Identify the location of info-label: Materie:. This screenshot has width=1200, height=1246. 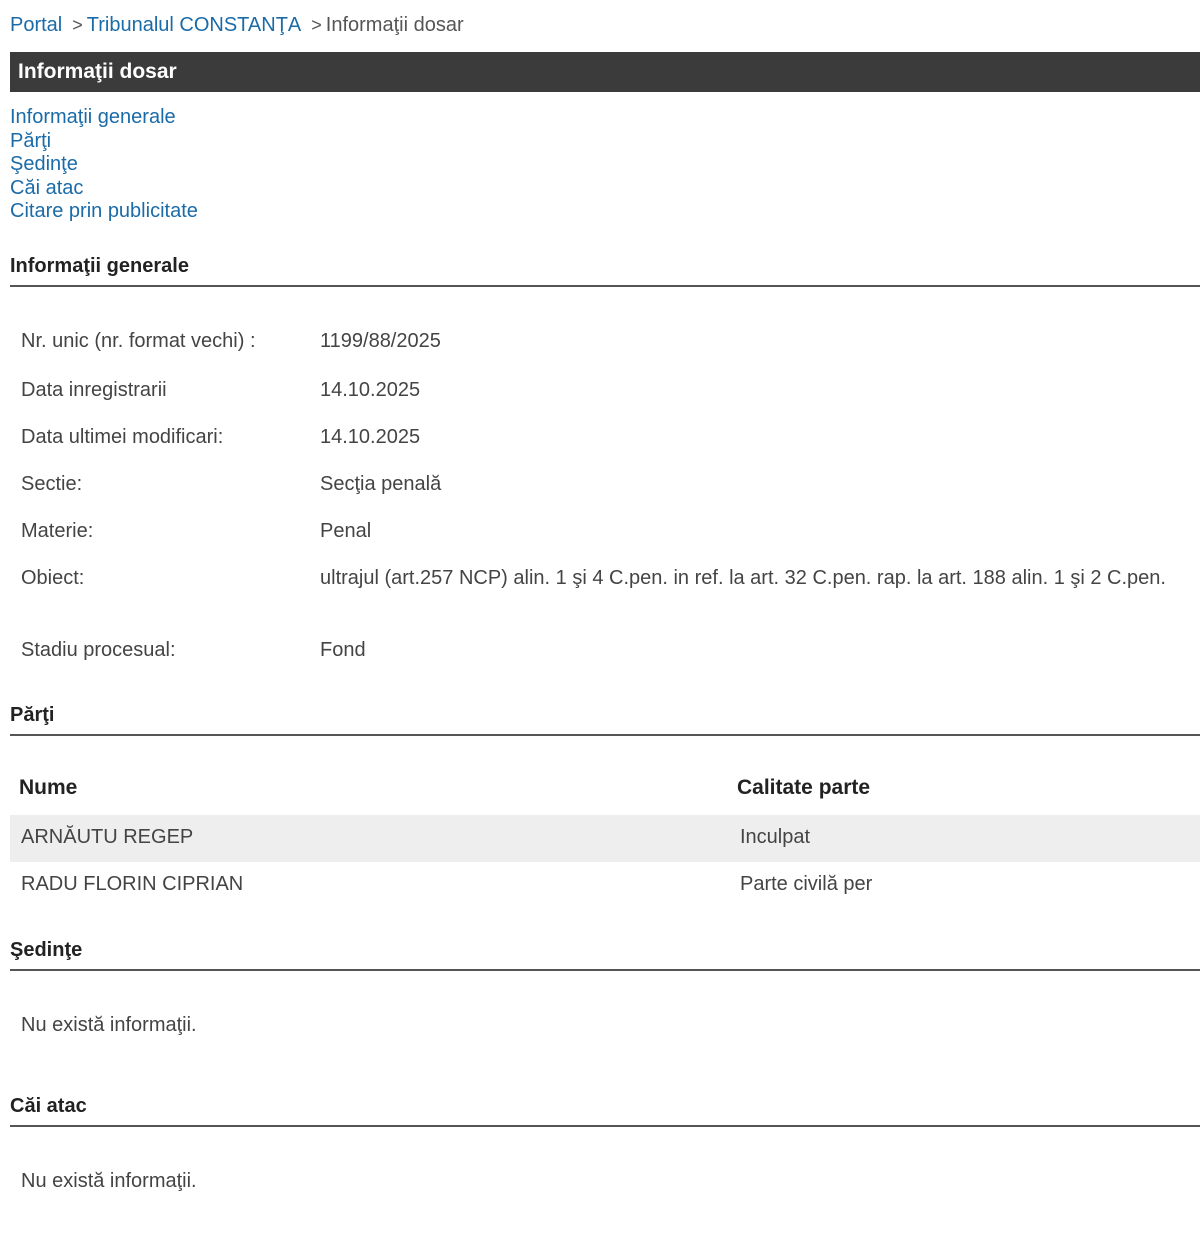
(57, 531).